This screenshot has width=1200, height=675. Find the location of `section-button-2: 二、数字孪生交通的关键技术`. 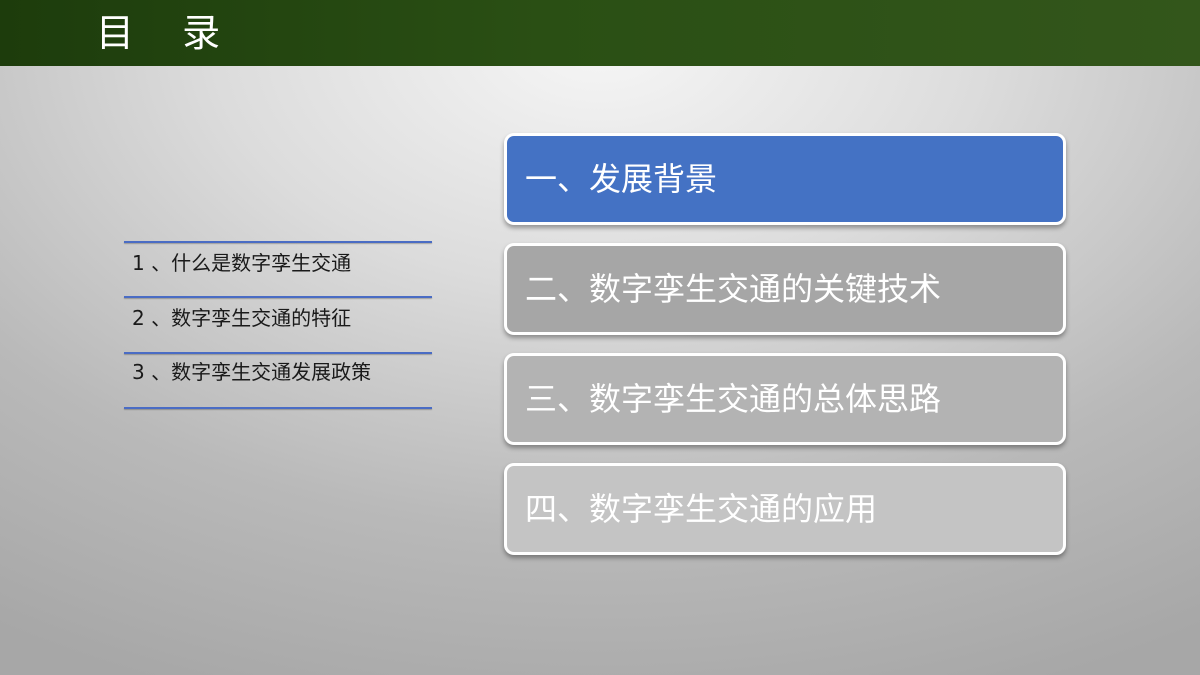

section-button-2: 二、数字孪生交通的关键技术 is located at coordinates (785, 289).